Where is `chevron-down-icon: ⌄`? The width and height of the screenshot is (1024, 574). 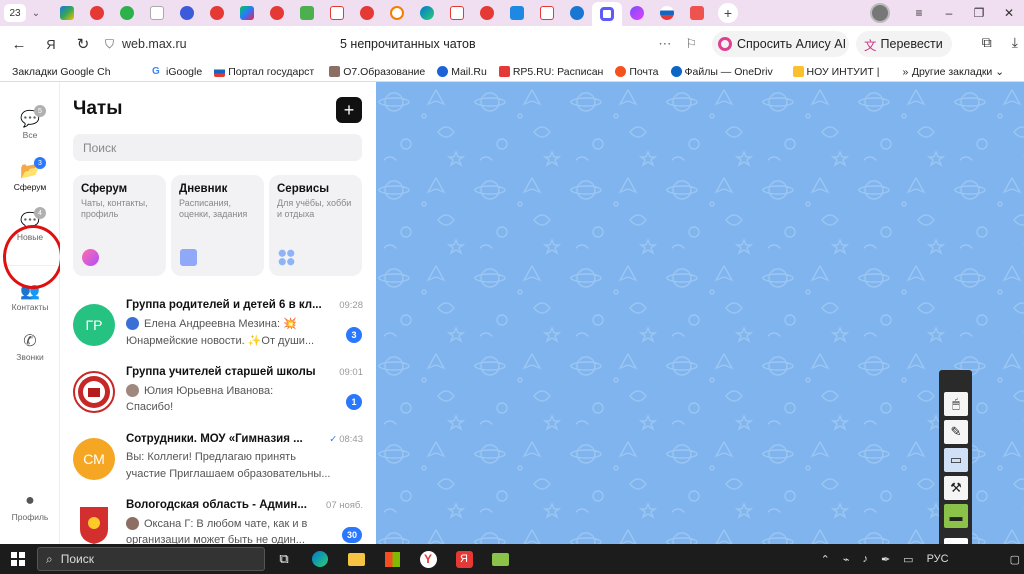 chevron-down-icon: ⌄ is located at coordinates (36, 13).